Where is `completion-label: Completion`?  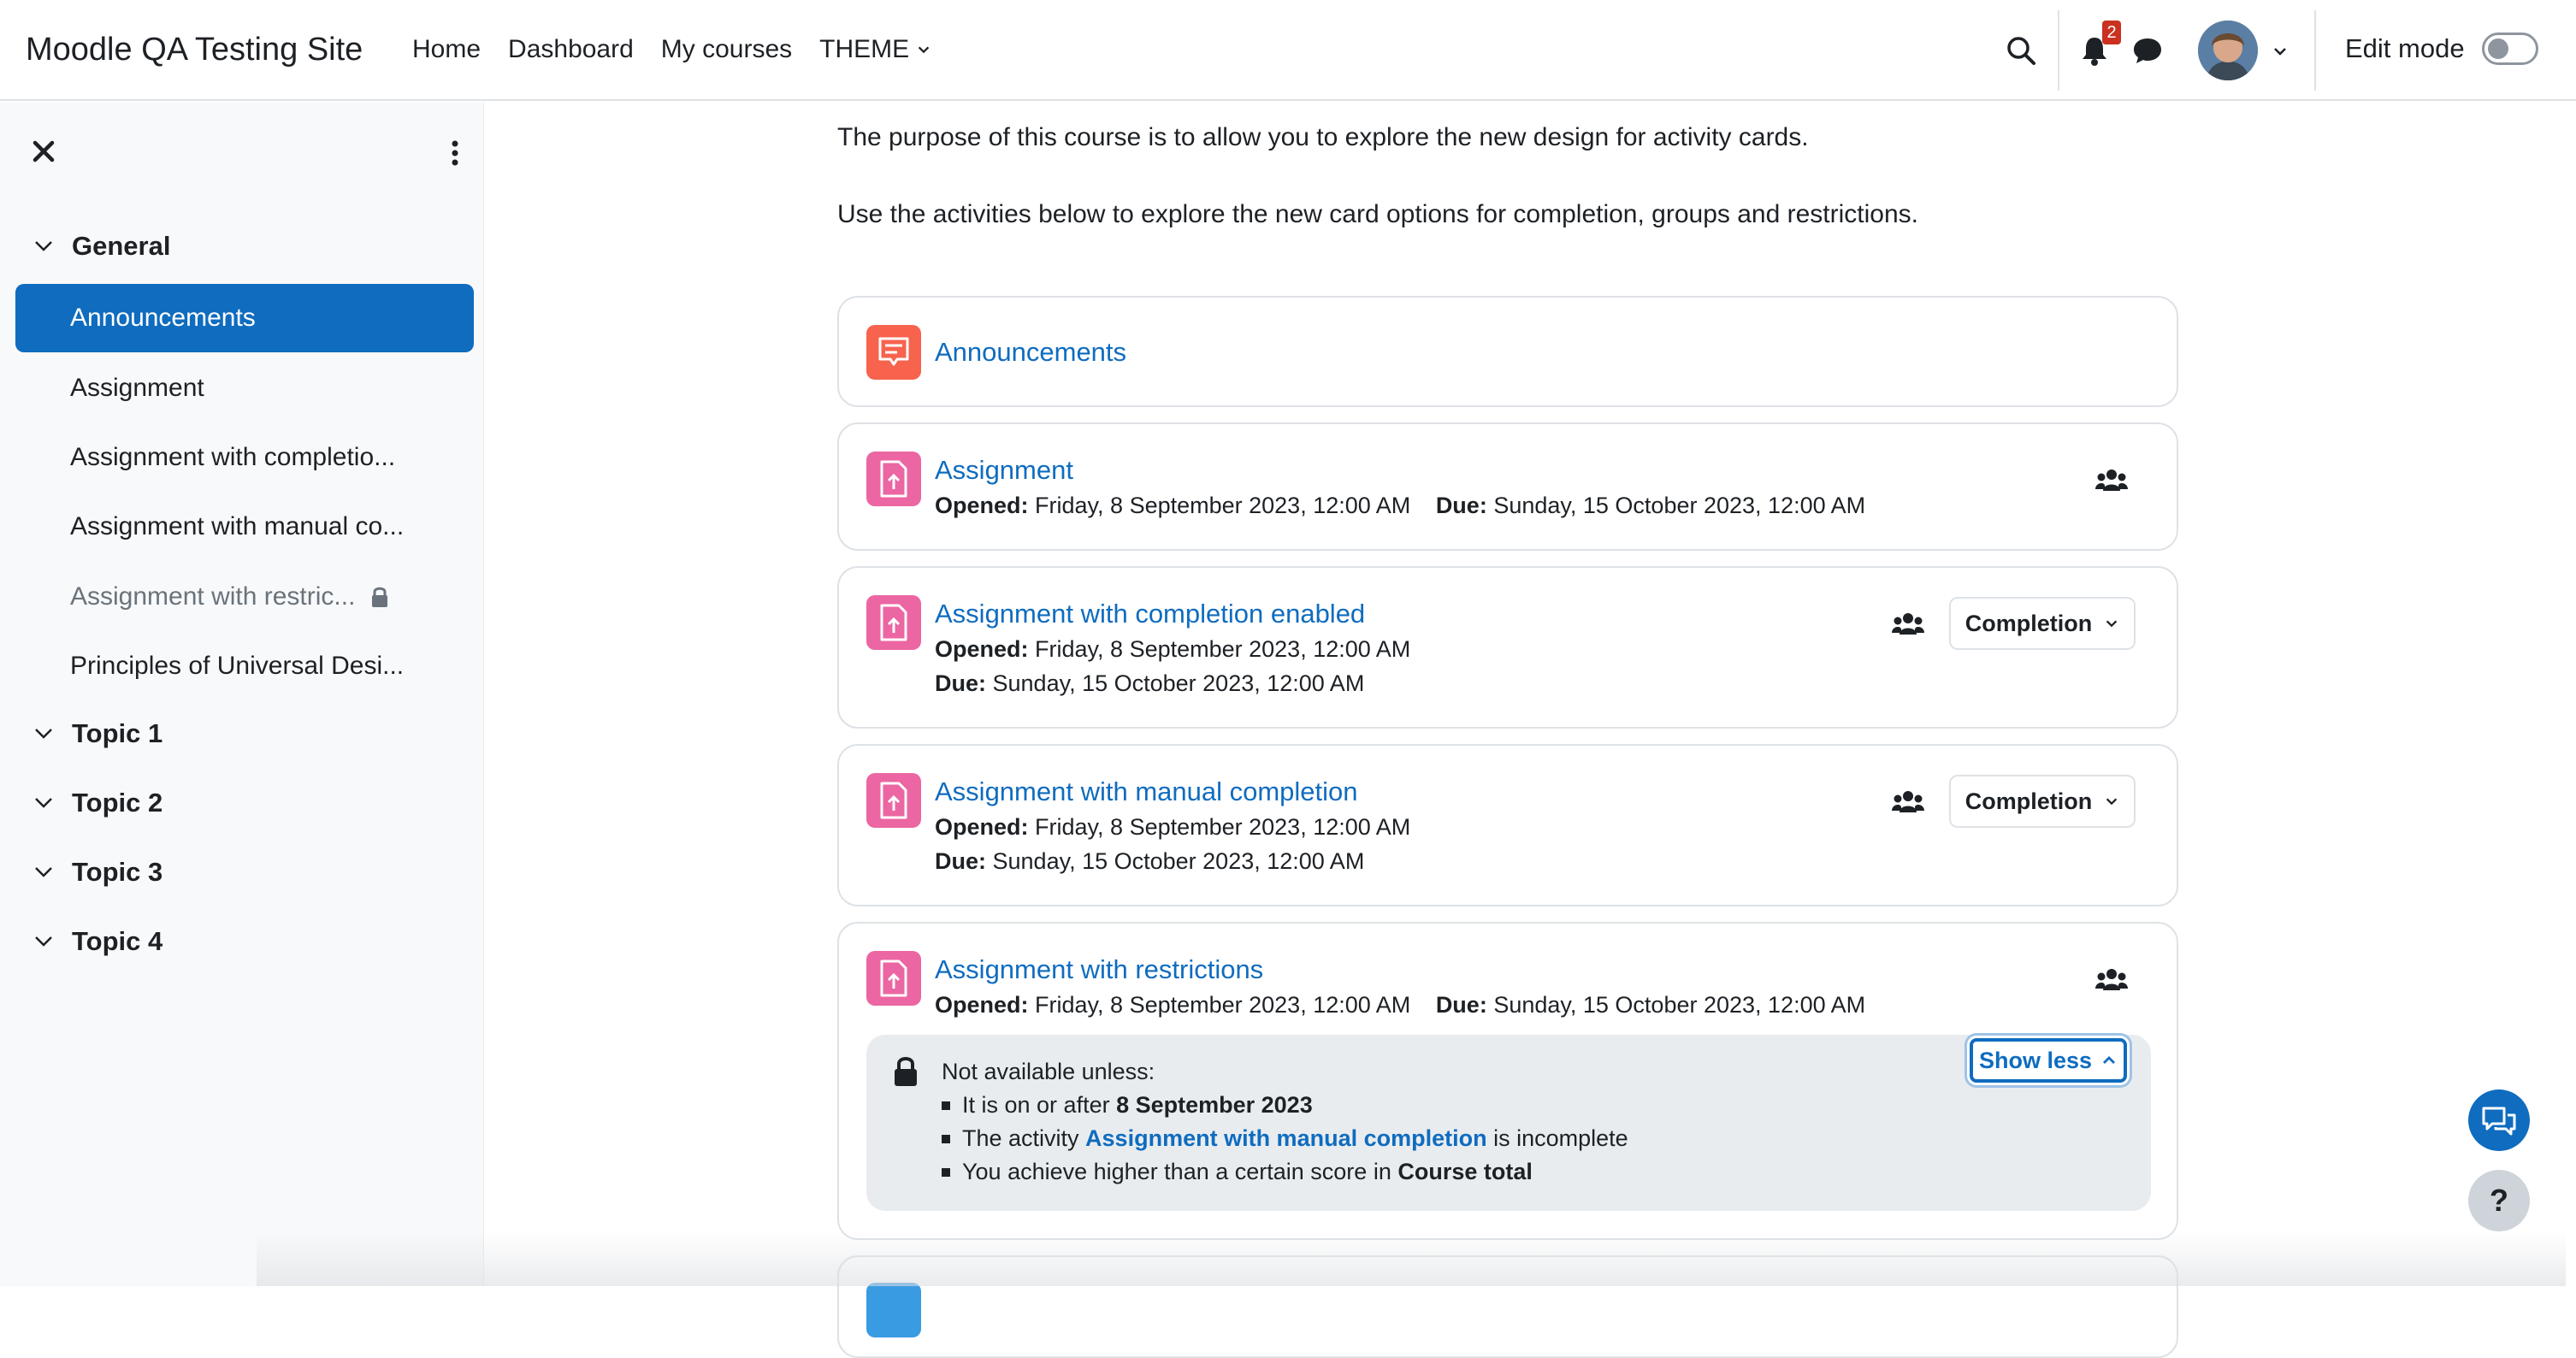
completion-label: Completion is located at coordinates (2028, 801).